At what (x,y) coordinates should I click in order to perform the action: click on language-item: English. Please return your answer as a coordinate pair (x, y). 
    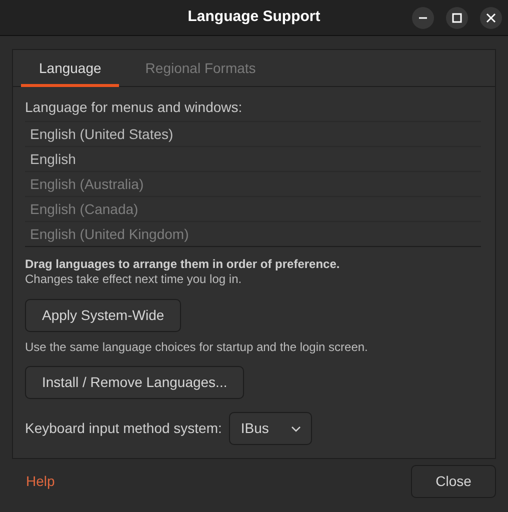
    Looking at the image, I should click on (253, 158).